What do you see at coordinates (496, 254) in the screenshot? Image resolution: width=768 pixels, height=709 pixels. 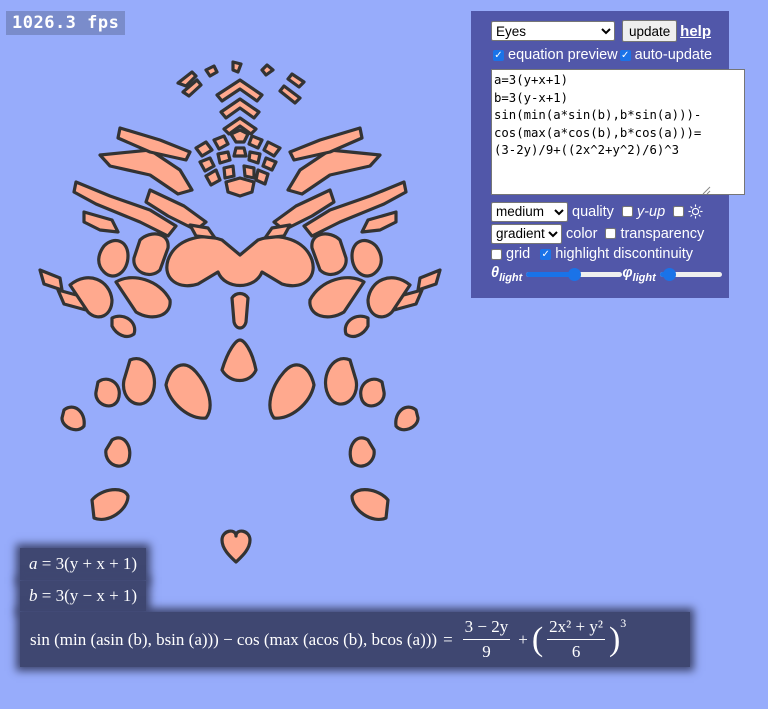 I see `grid-checkbox` at bounding box center [496, 254].